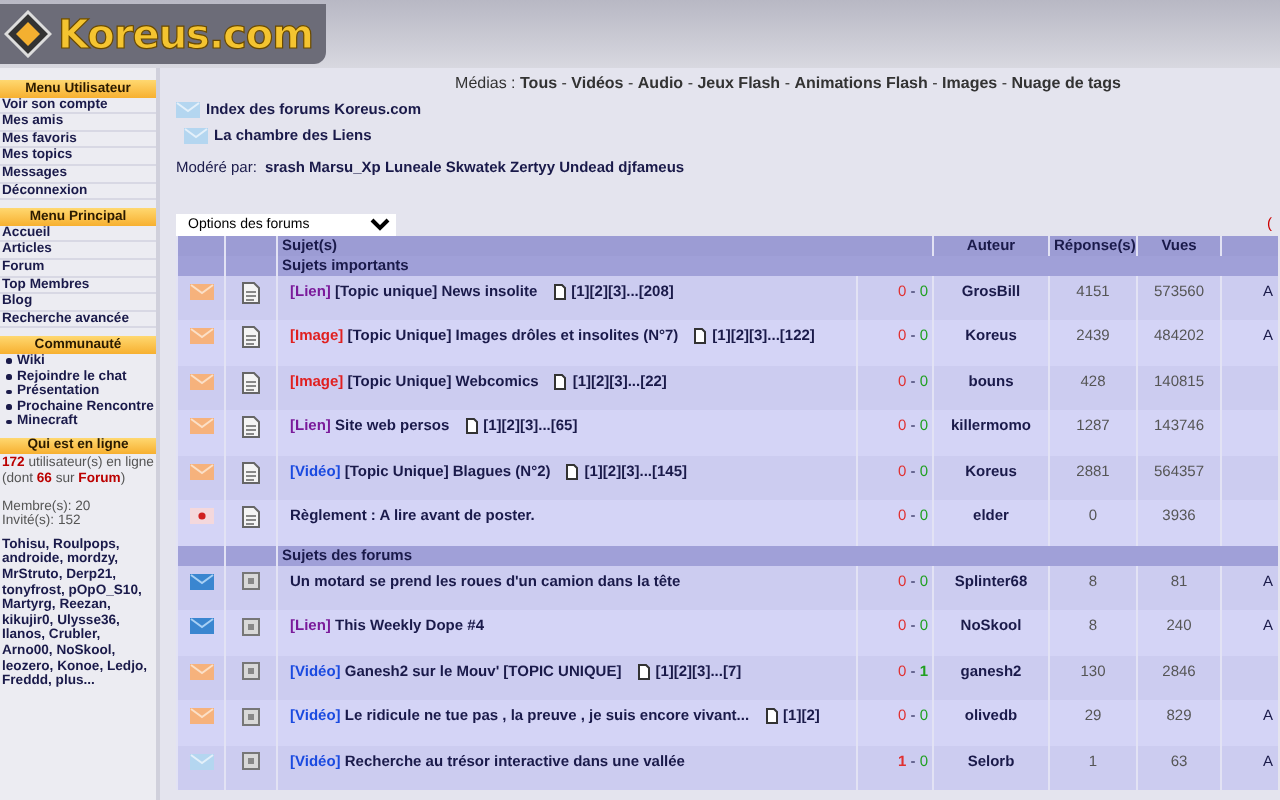 The height and width of the screenshot is (800, 1280). What do you see at coordinates (597, 83) in the screenshot?
I see `media-link: Vidéos` at bounding box center [597, 83].